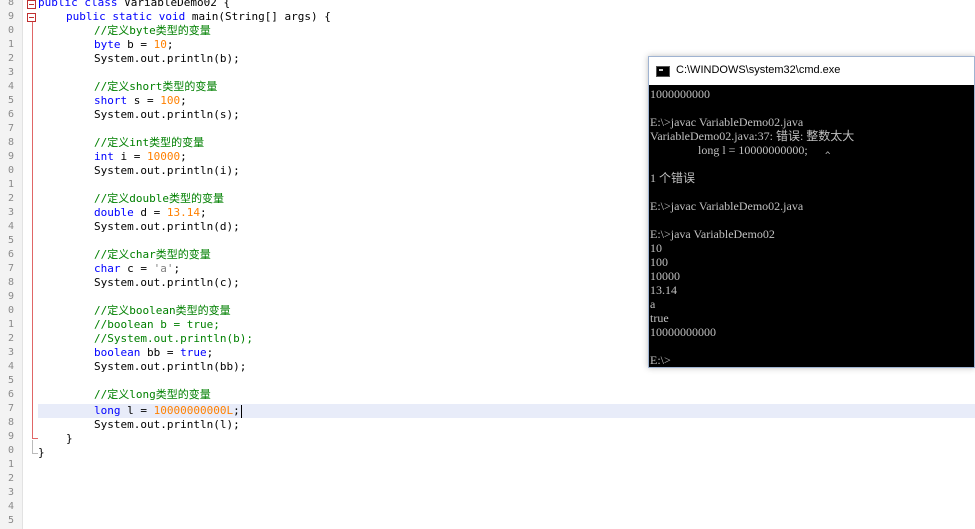 Image resolution: width=975 pixels, height=529 pixels. I want to click on code-text: i =, so click(130, 156).